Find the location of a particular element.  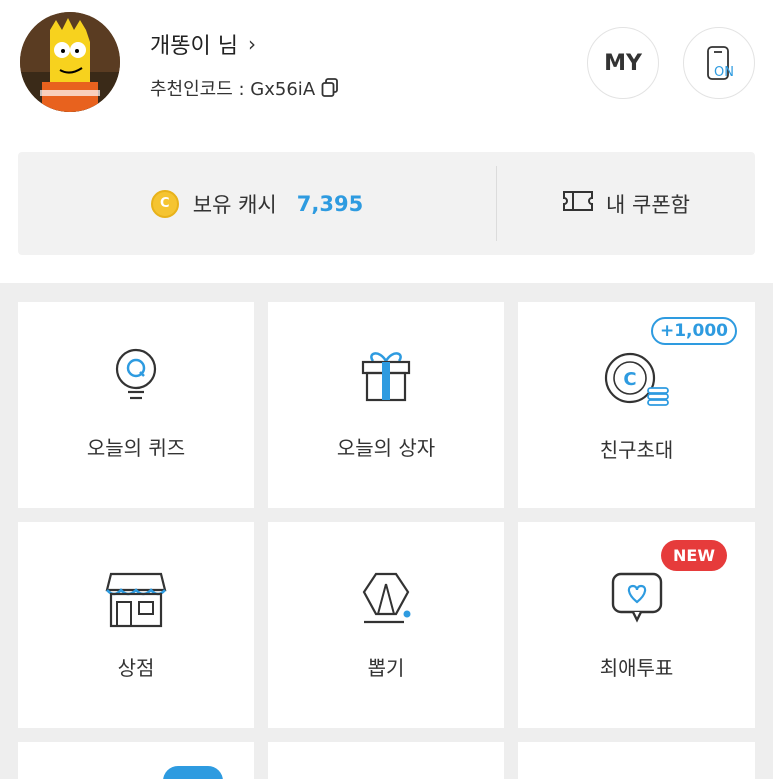

tile-daily-box: 오늘의 상자 is located at coordinates (386, 405).